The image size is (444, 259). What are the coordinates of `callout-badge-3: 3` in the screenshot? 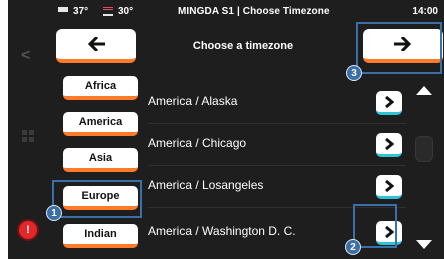 It's located at (354, 73).